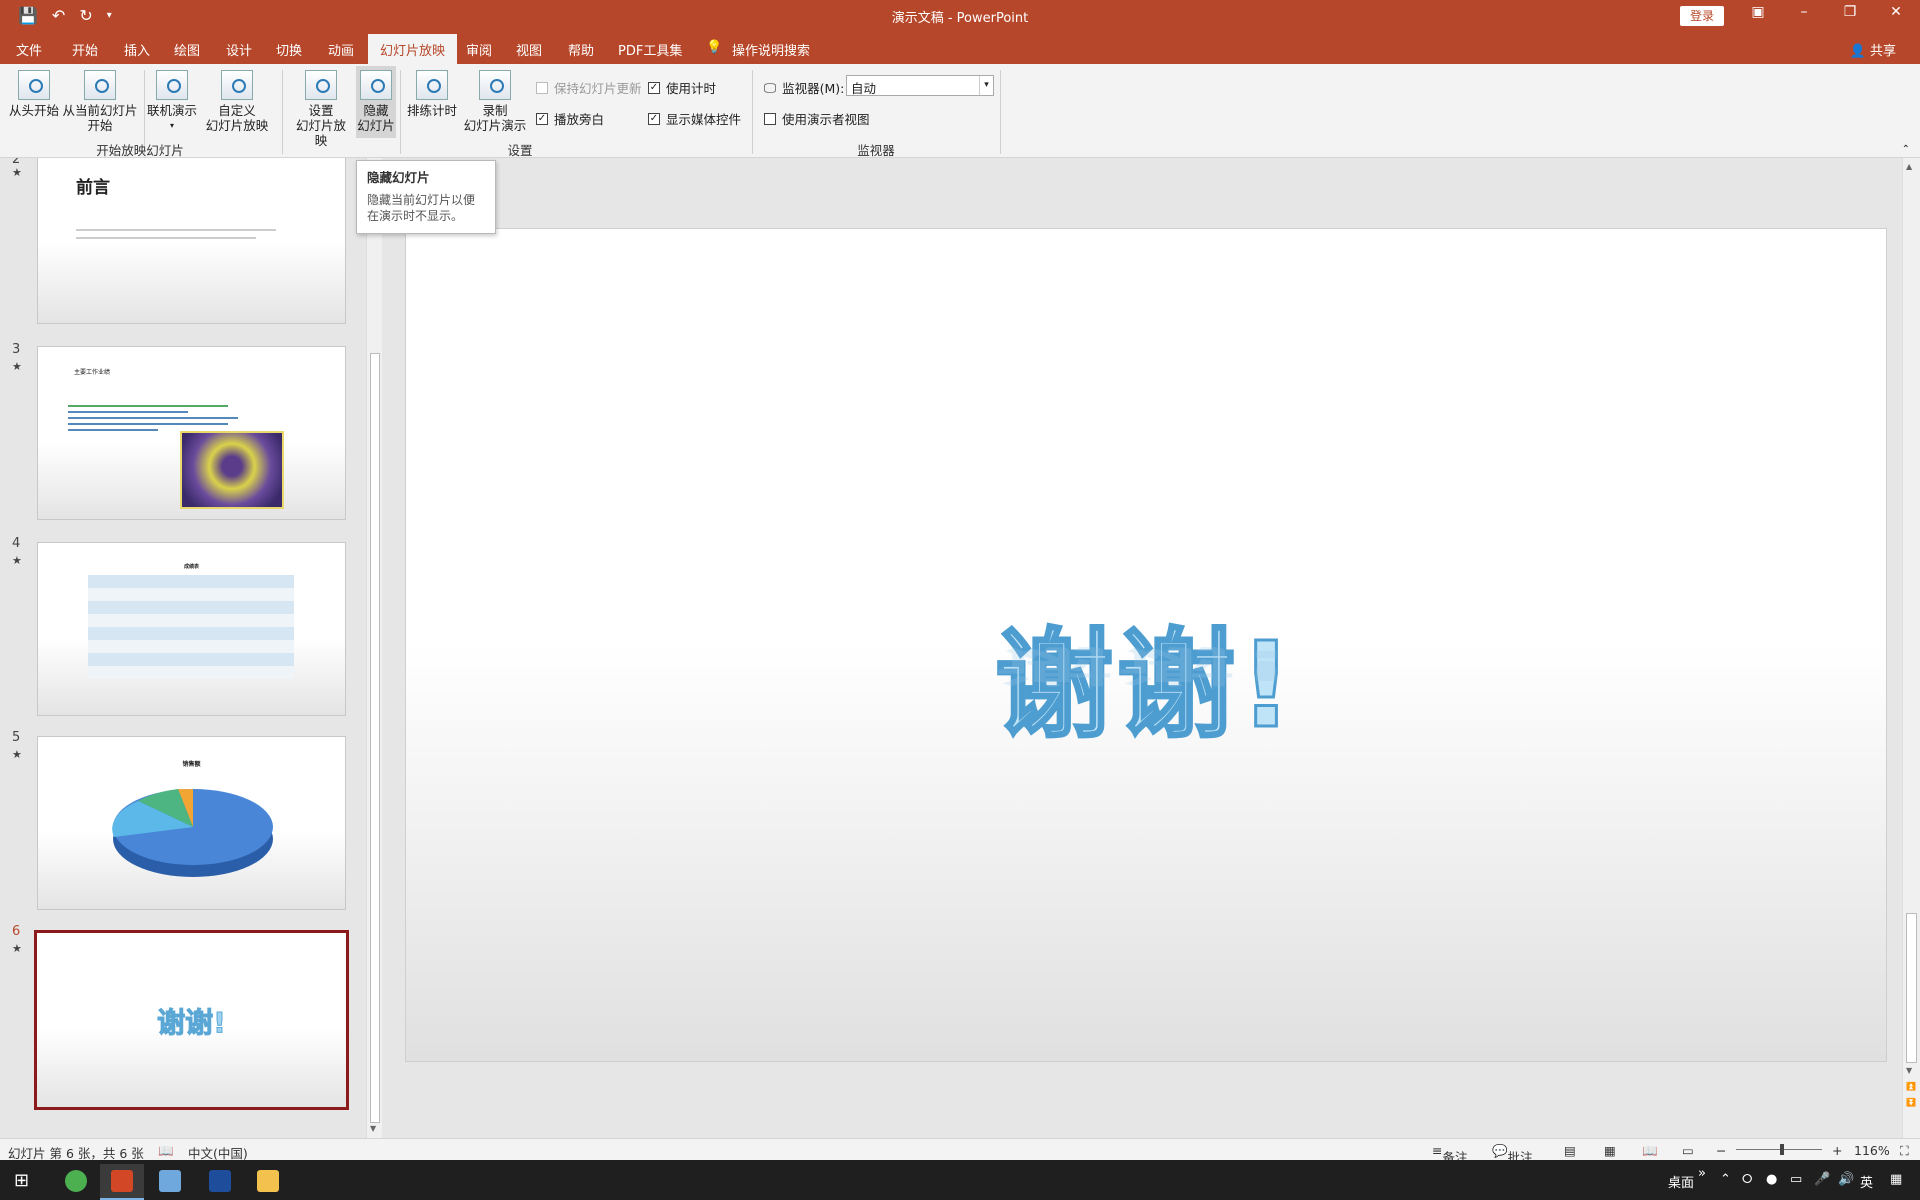 The height and width of the screenshot is (1200, 1920). Describe the element at coordinates (1906, 149) in the screenshot. I see `collapse-ribbon-icon: ⌃` at that location.